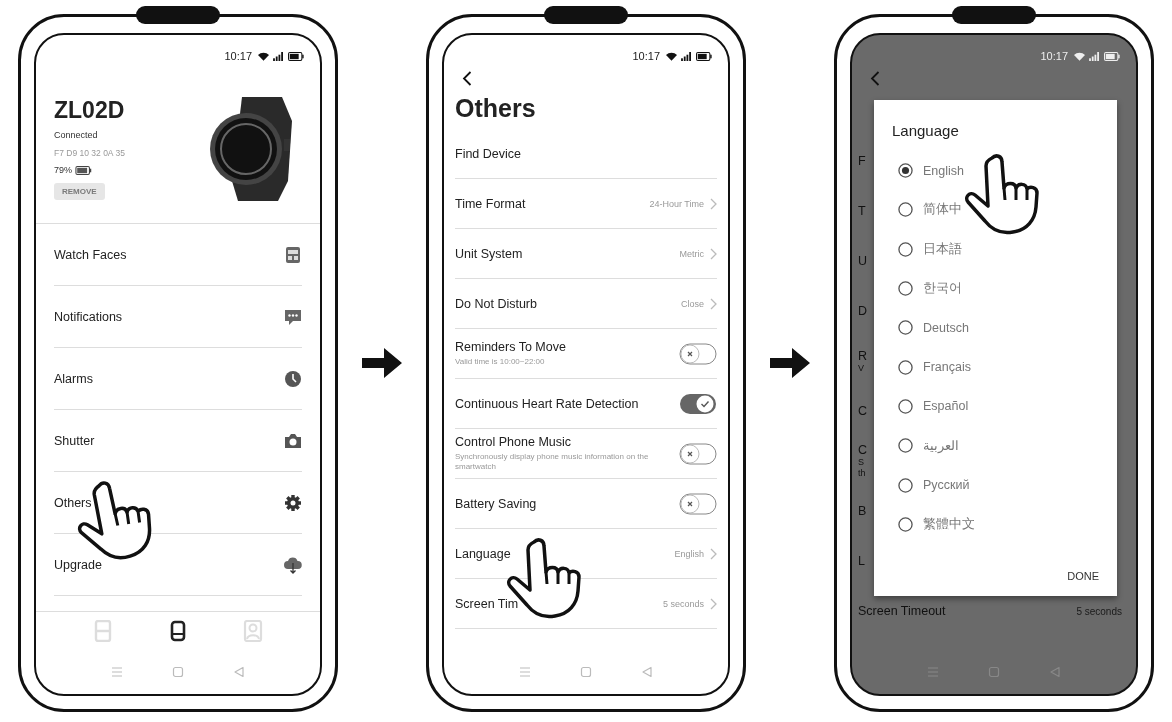 The width and height of the screenshot is (1172, 722). Describe the element at coordinates (89, 110) in the screenshot. I see `device-name: ZL02D` at that location.